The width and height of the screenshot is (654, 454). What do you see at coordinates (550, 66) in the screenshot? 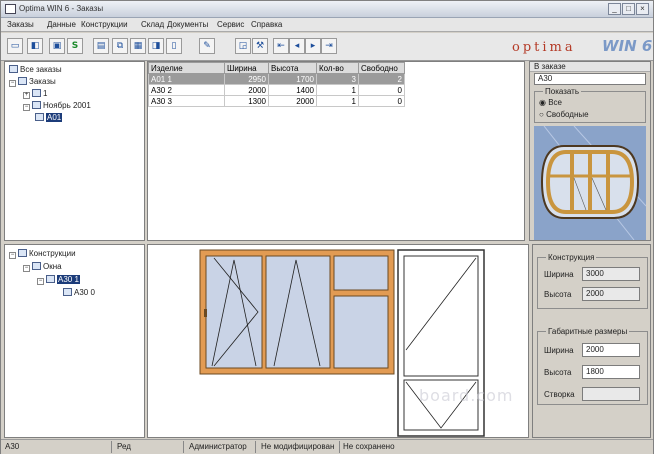
I see `panel-header: В заказе` at bounding box center [550, 66].